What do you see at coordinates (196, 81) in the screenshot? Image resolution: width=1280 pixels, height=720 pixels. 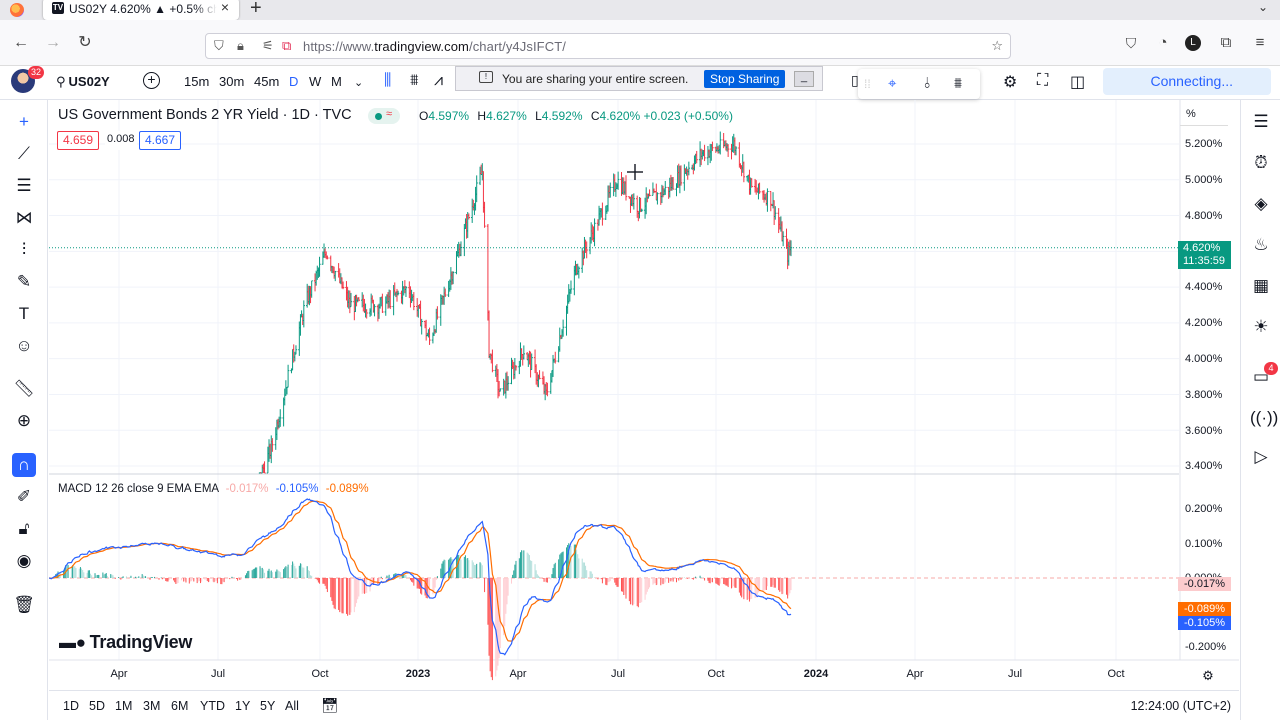 I see `interval-15m: 15m` at bounding box center [196, 81].